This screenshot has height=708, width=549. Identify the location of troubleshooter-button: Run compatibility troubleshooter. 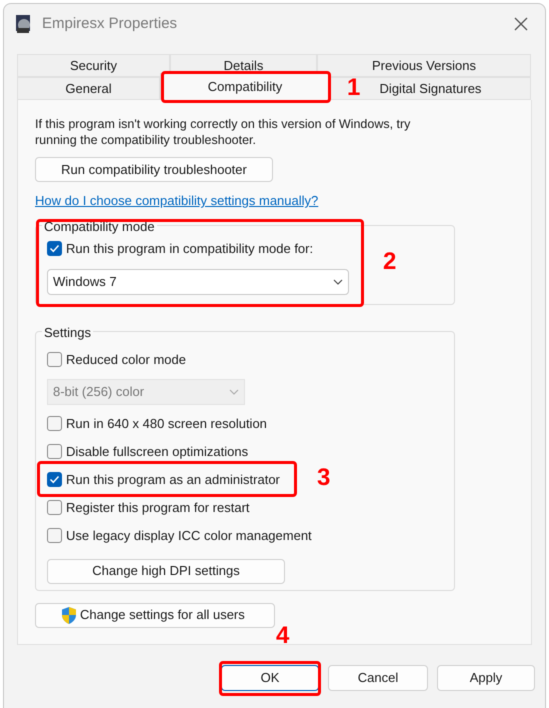
(154, 169).